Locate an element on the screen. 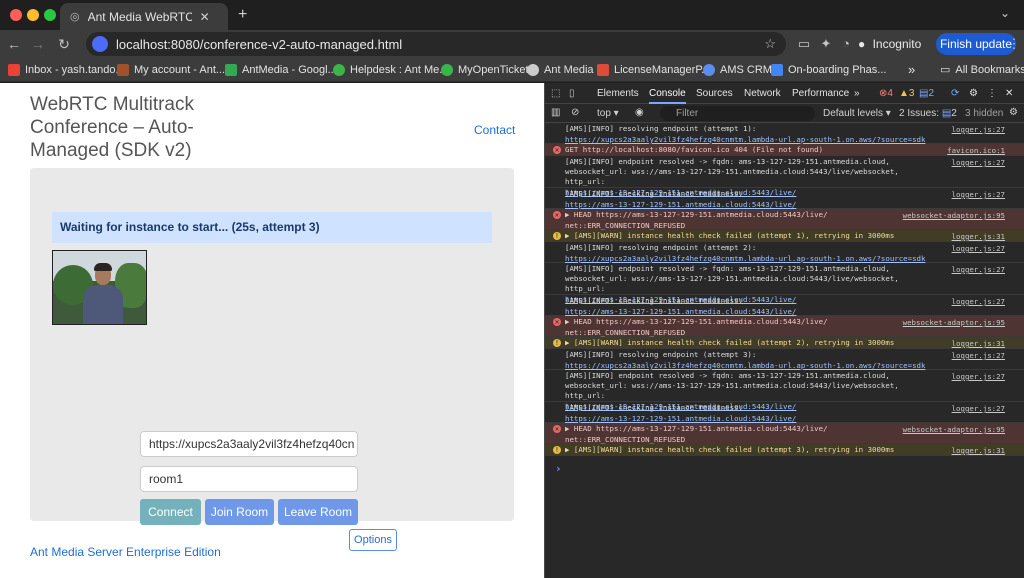 The width and height of the screenshot is (1024, 578). browser-tab: ◎ Ant Media WebRTC Confe ✕ is located at coordinates (144, 16).